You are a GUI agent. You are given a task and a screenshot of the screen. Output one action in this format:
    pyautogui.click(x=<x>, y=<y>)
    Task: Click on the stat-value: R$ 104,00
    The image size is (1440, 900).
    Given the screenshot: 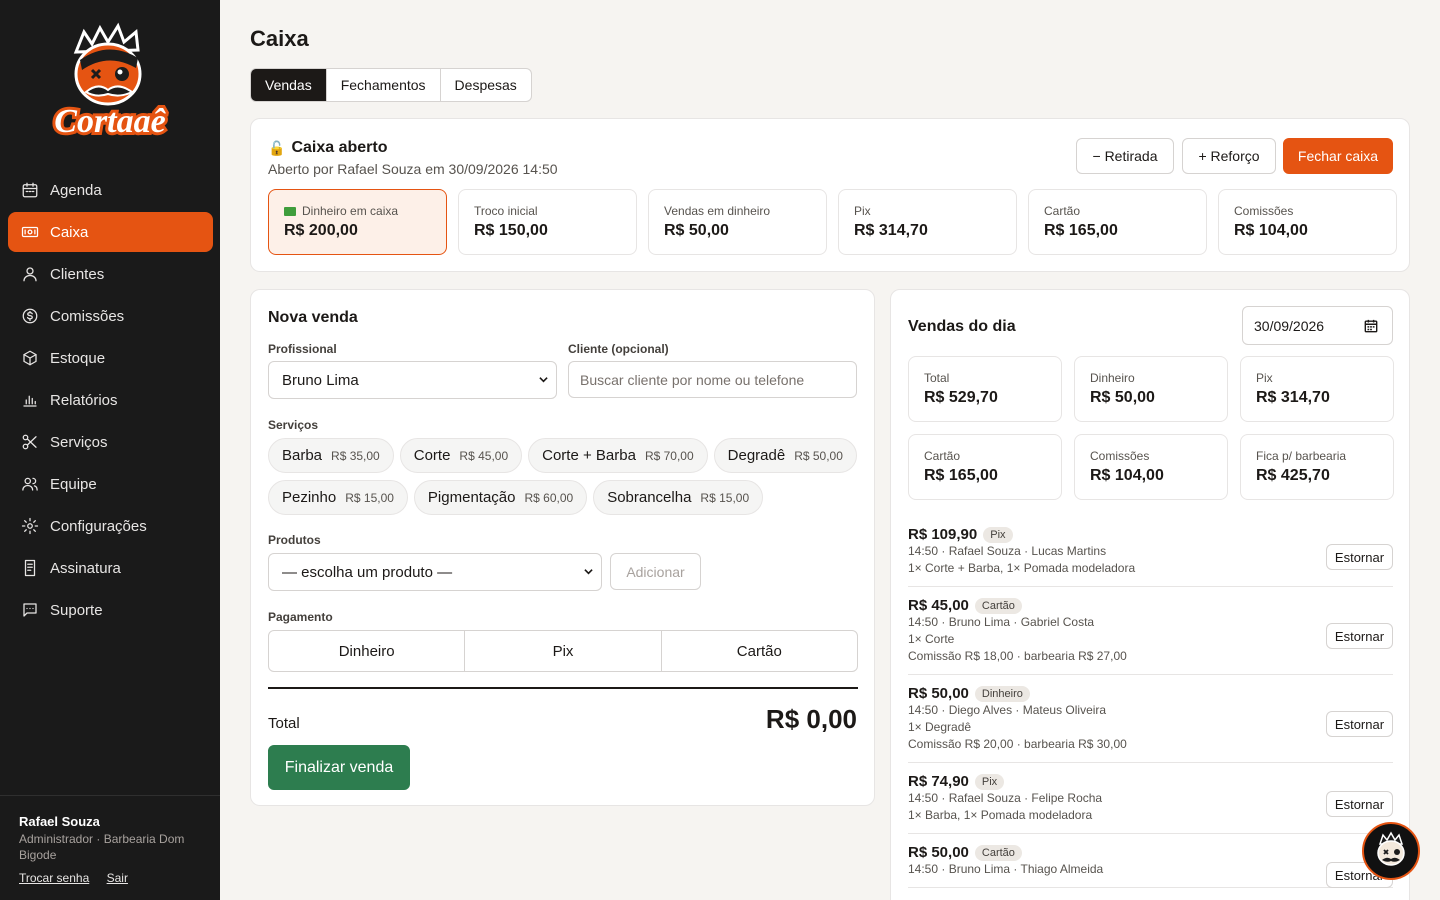 What is the action you would take?
    pyautogui.click(x=1271, y=230)
    